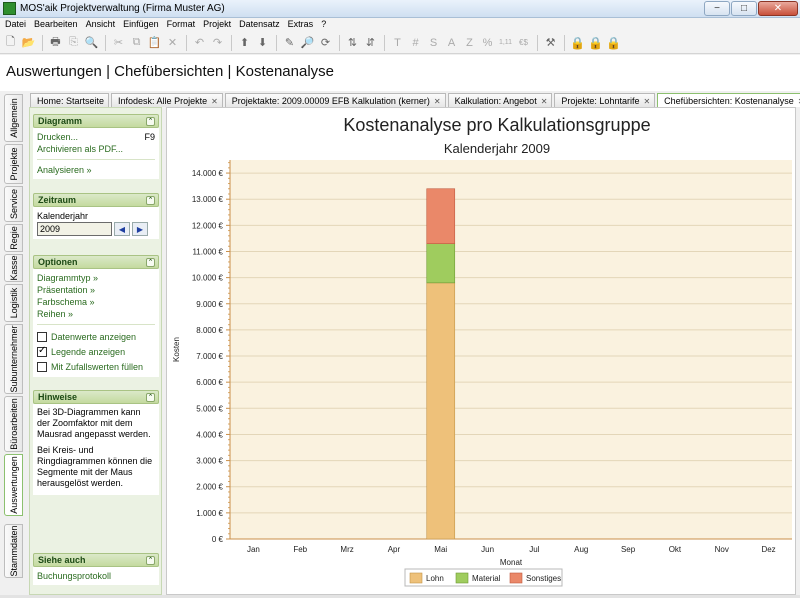  Describe the element at coordinates (13, 359) in the screenshot. I see `sidetab-subunternehmer: Subunternehmer` at that location.